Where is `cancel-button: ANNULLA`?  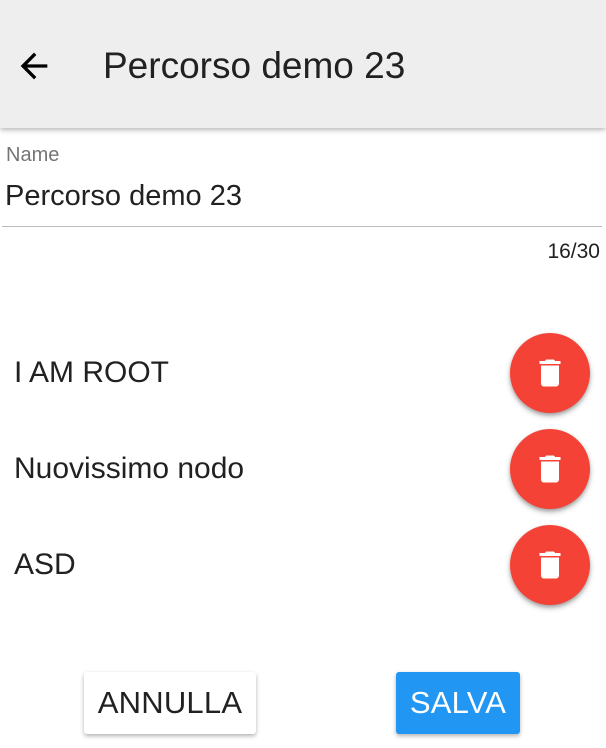
cancel-button: ANNULLA is located at coordinates (170, 703).